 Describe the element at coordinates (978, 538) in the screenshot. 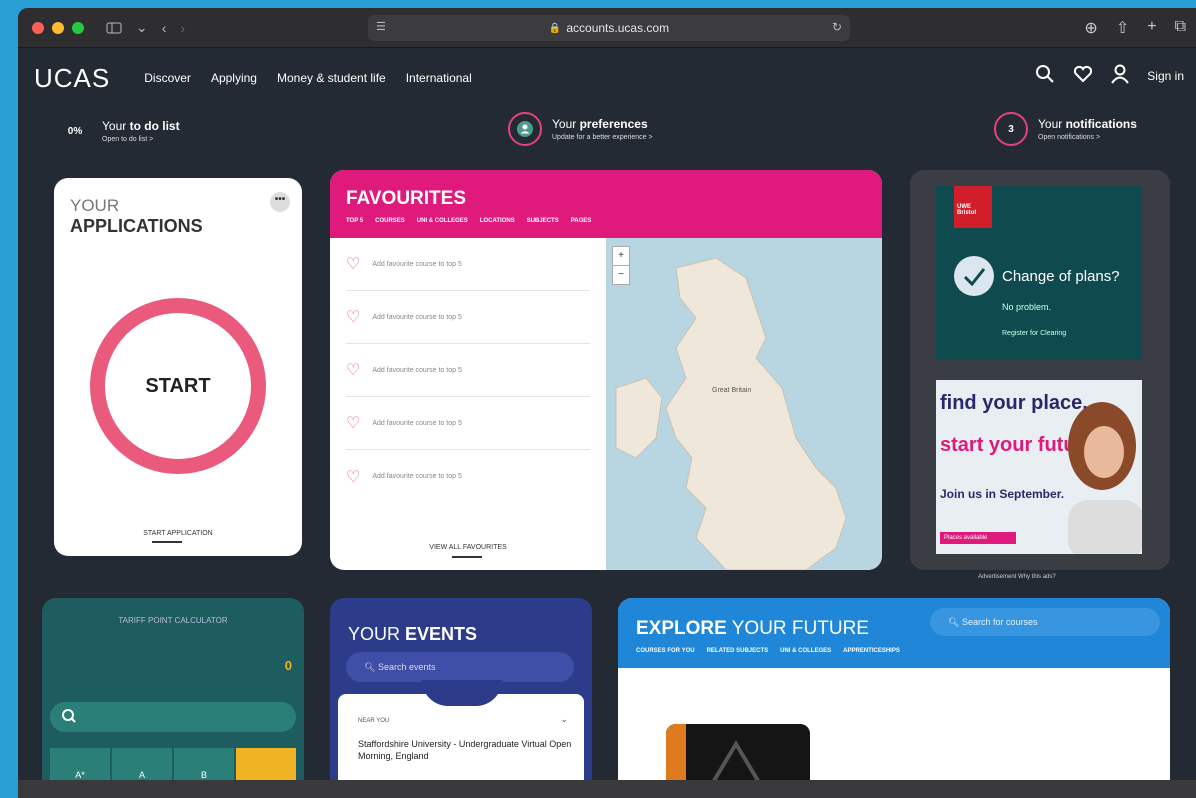

I see `places-available-button: Places available` at that location.